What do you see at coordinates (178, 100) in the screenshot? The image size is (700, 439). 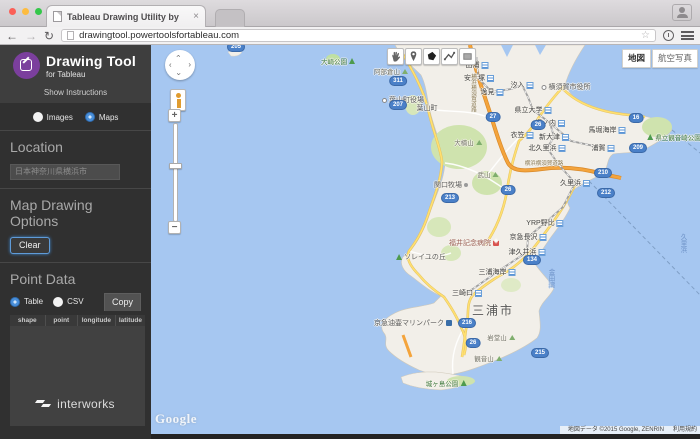 I see `street-view-pegman-button` at bounding box center [178, 100].